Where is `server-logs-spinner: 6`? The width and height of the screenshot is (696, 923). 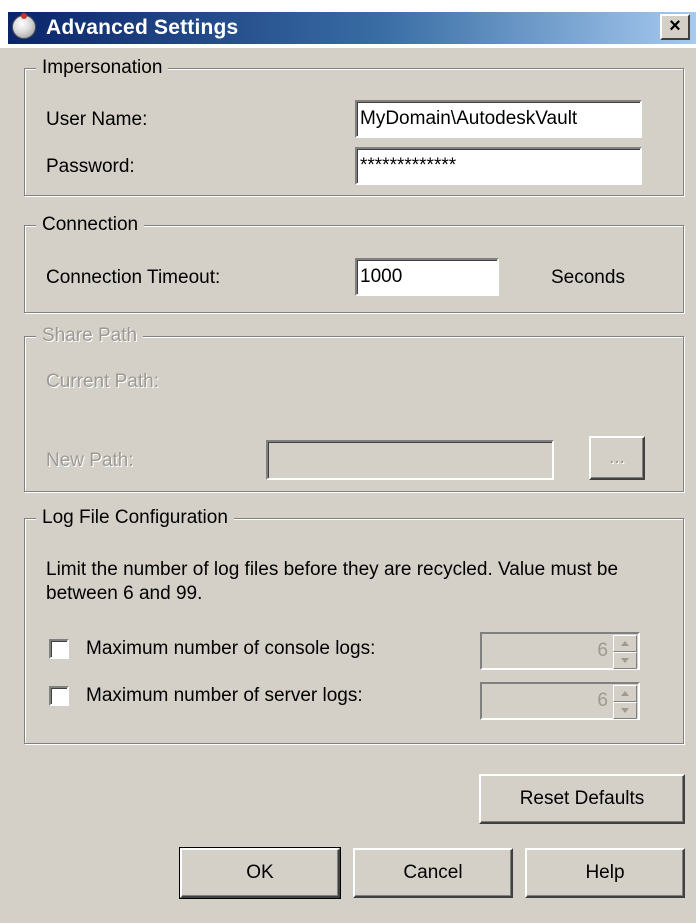
server-logs-spinner: 6 is located at coordinates (560, 701).